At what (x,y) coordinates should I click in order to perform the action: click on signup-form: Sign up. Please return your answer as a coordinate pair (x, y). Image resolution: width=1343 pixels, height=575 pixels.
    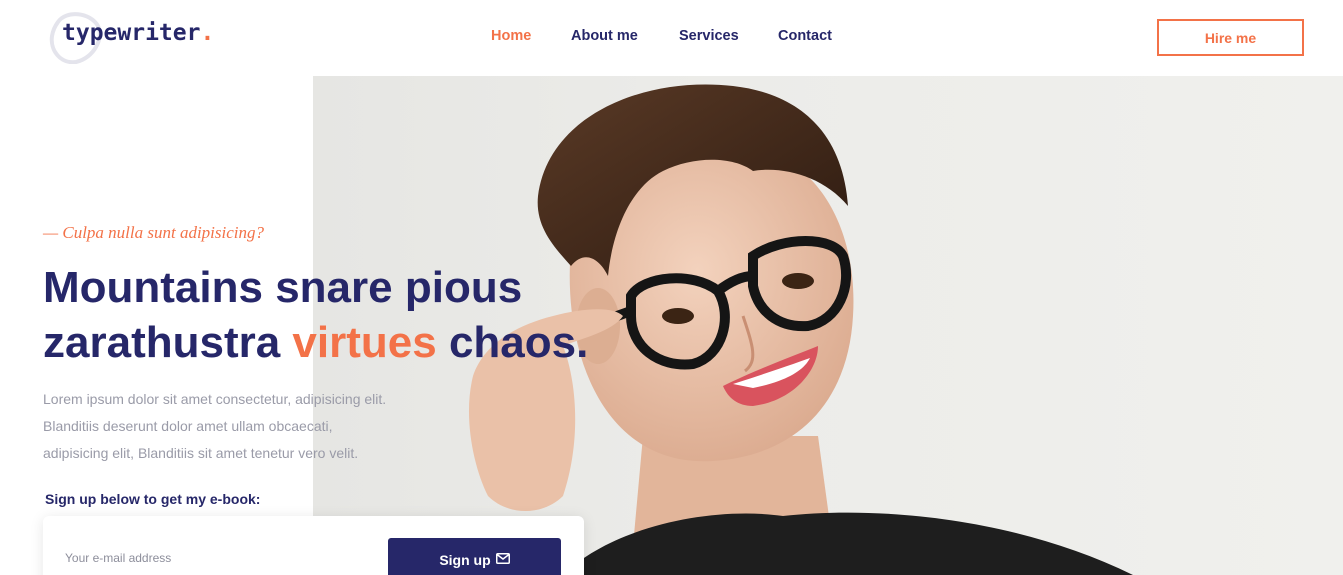
    Looking at the image, I should click on (313, 545).